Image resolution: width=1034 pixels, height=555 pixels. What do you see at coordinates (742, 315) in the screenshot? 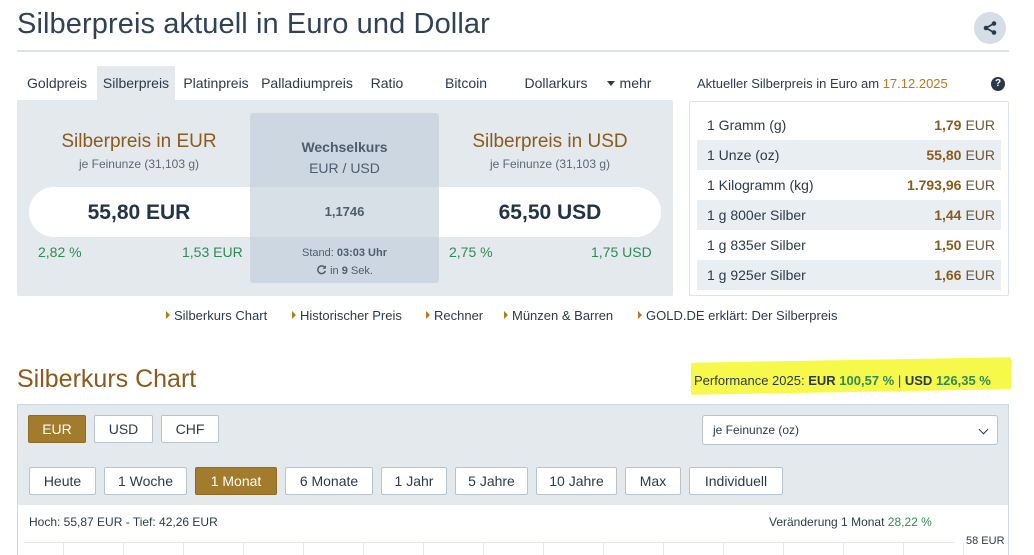
I see `link-label: GOLD.DE erklärt: Der Silberpreis` at bounding box center [742, 315].